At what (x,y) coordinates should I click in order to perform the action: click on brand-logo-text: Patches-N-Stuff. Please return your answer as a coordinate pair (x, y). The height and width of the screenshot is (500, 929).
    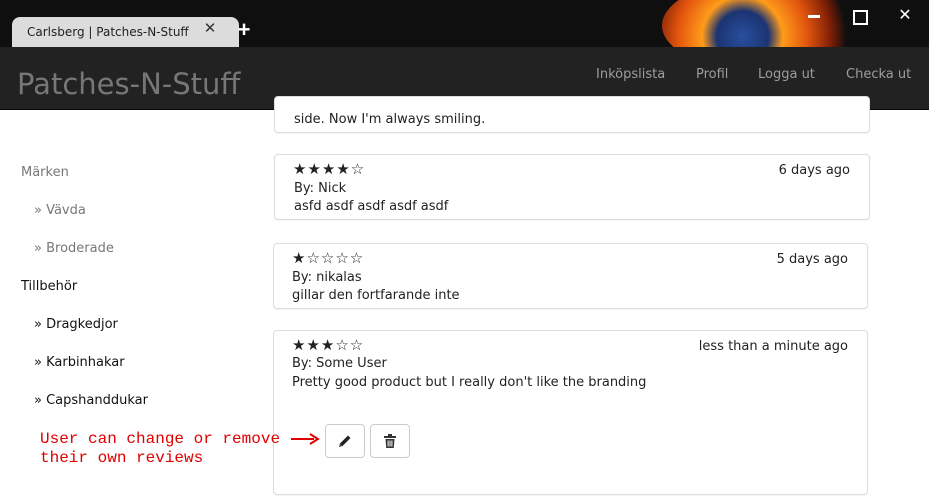
    Looking at the image, I should click on (128, 84).